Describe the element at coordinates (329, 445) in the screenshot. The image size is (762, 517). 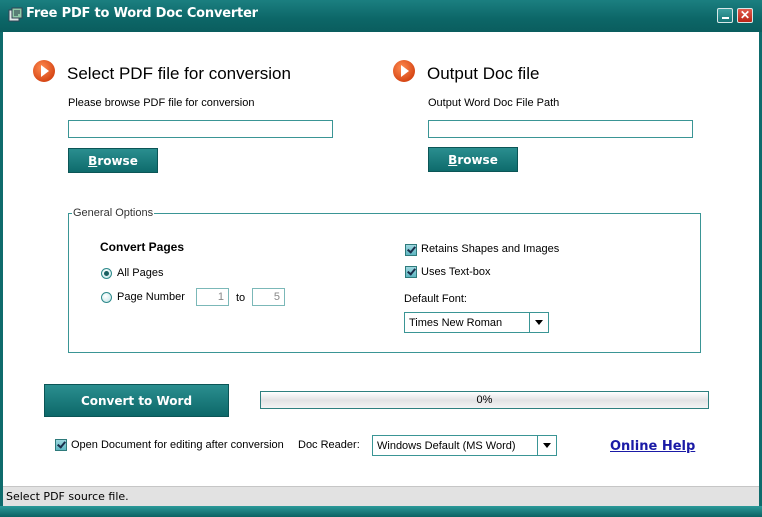
I see `doc-reader-label: Doc Reader:` at that location.